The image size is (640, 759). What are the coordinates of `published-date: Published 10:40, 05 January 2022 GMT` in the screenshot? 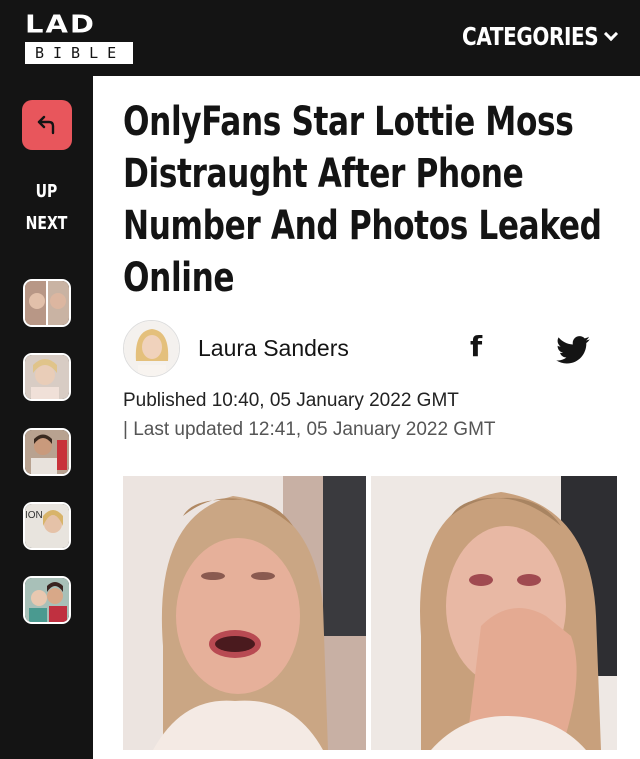 It's located at (291, 400).